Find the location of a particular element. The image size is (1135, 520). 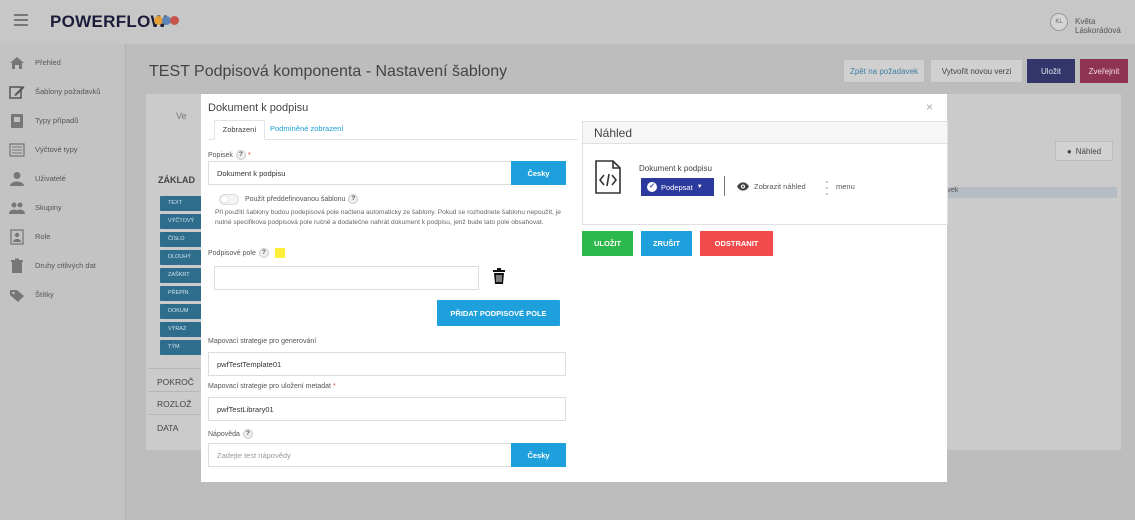

group-icon is located at coordinates (17, 208).